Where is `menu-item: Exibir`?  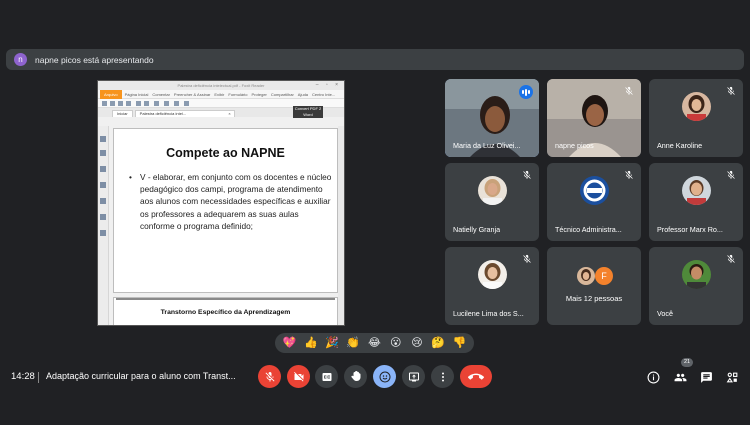
menu-item: Exibir is located at coordinates (219, 94).